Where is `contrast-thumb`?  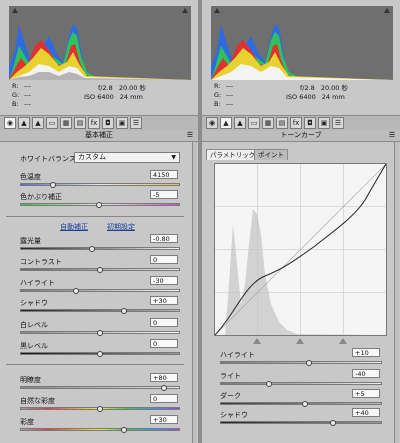
contrast-thumb is located at coordinates (100, 270).